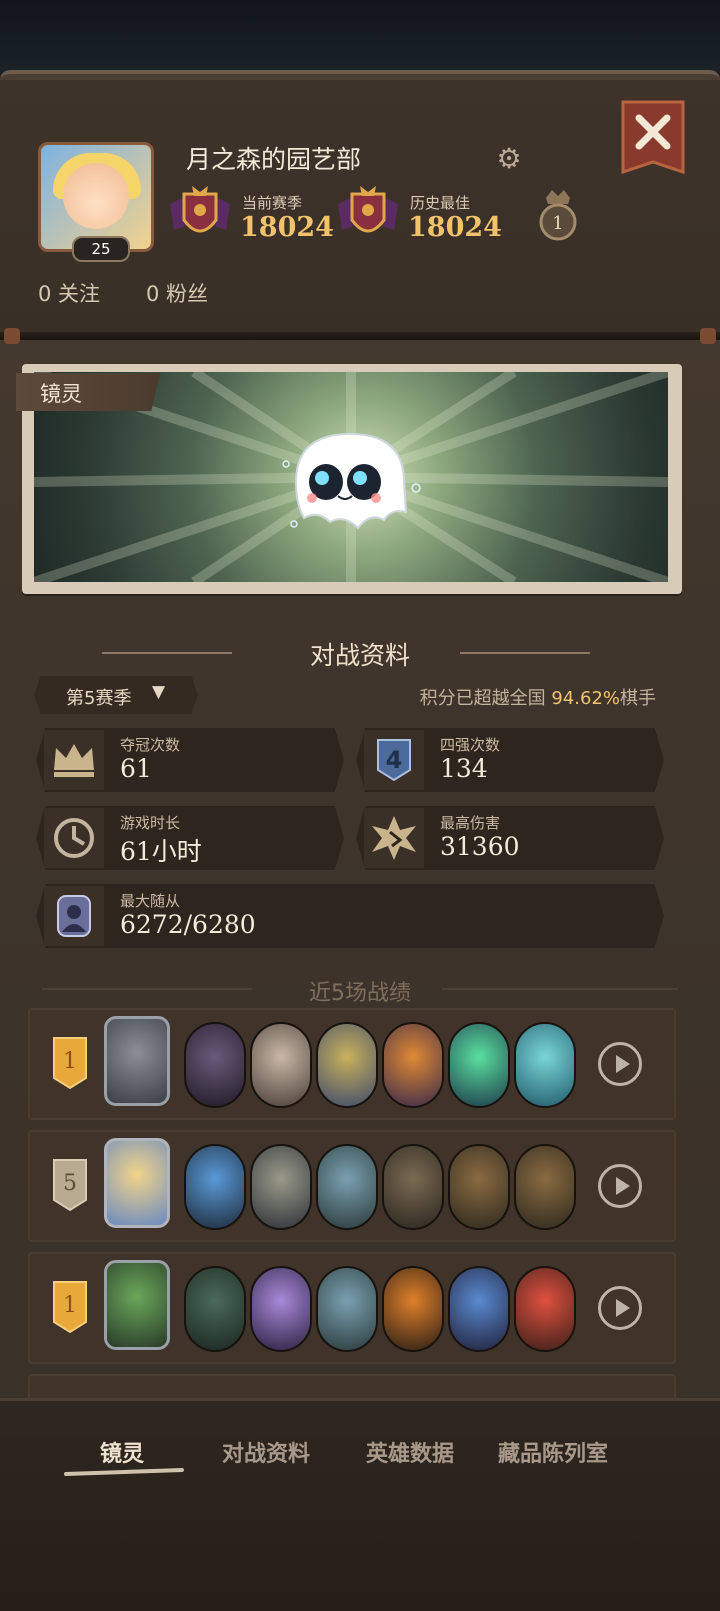 The height and width of the screenshot is (1611, 720). What do you see at coordinates (360, 336) in the screenshot?
I see `header-rod` at bounding box center [360, 336].